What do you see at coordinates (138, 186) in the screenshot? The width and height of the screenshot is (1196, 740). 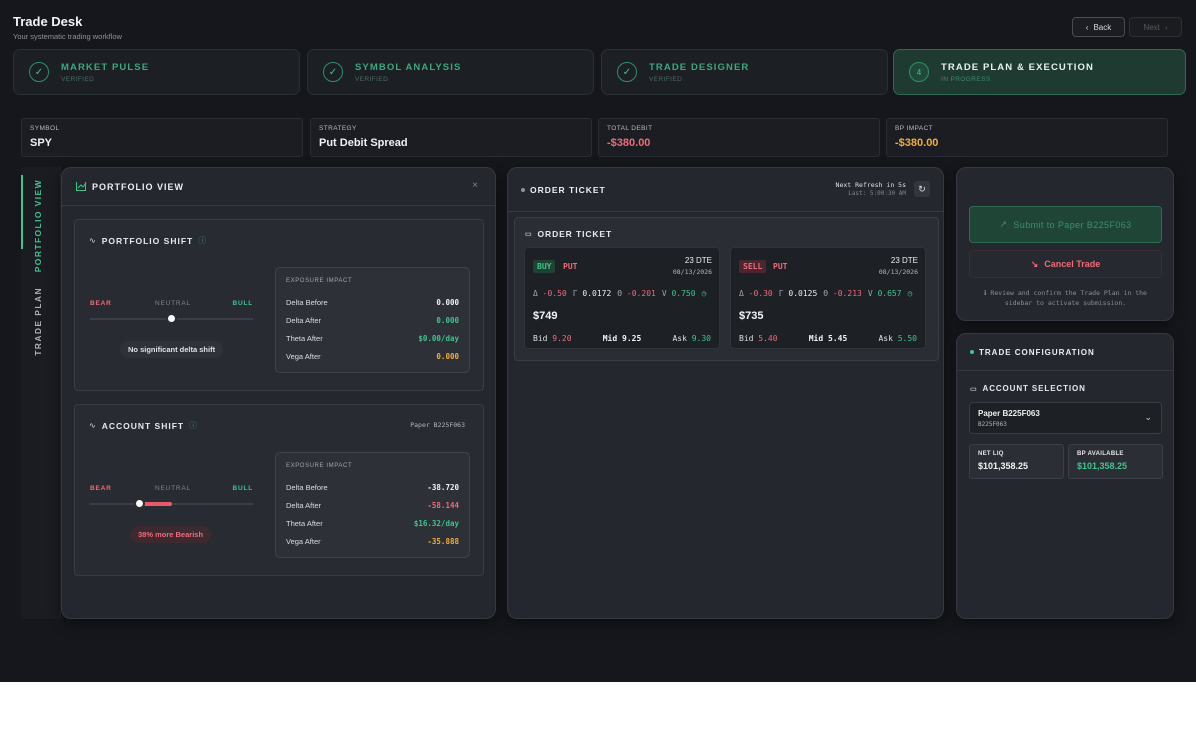 I see `portfolio-panel-title: PORTFOLIO VIEW` at bounding box center [138, 186].